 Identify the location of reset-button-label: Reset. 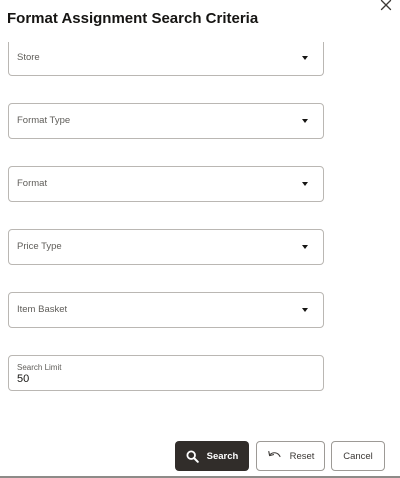
(302, 456).